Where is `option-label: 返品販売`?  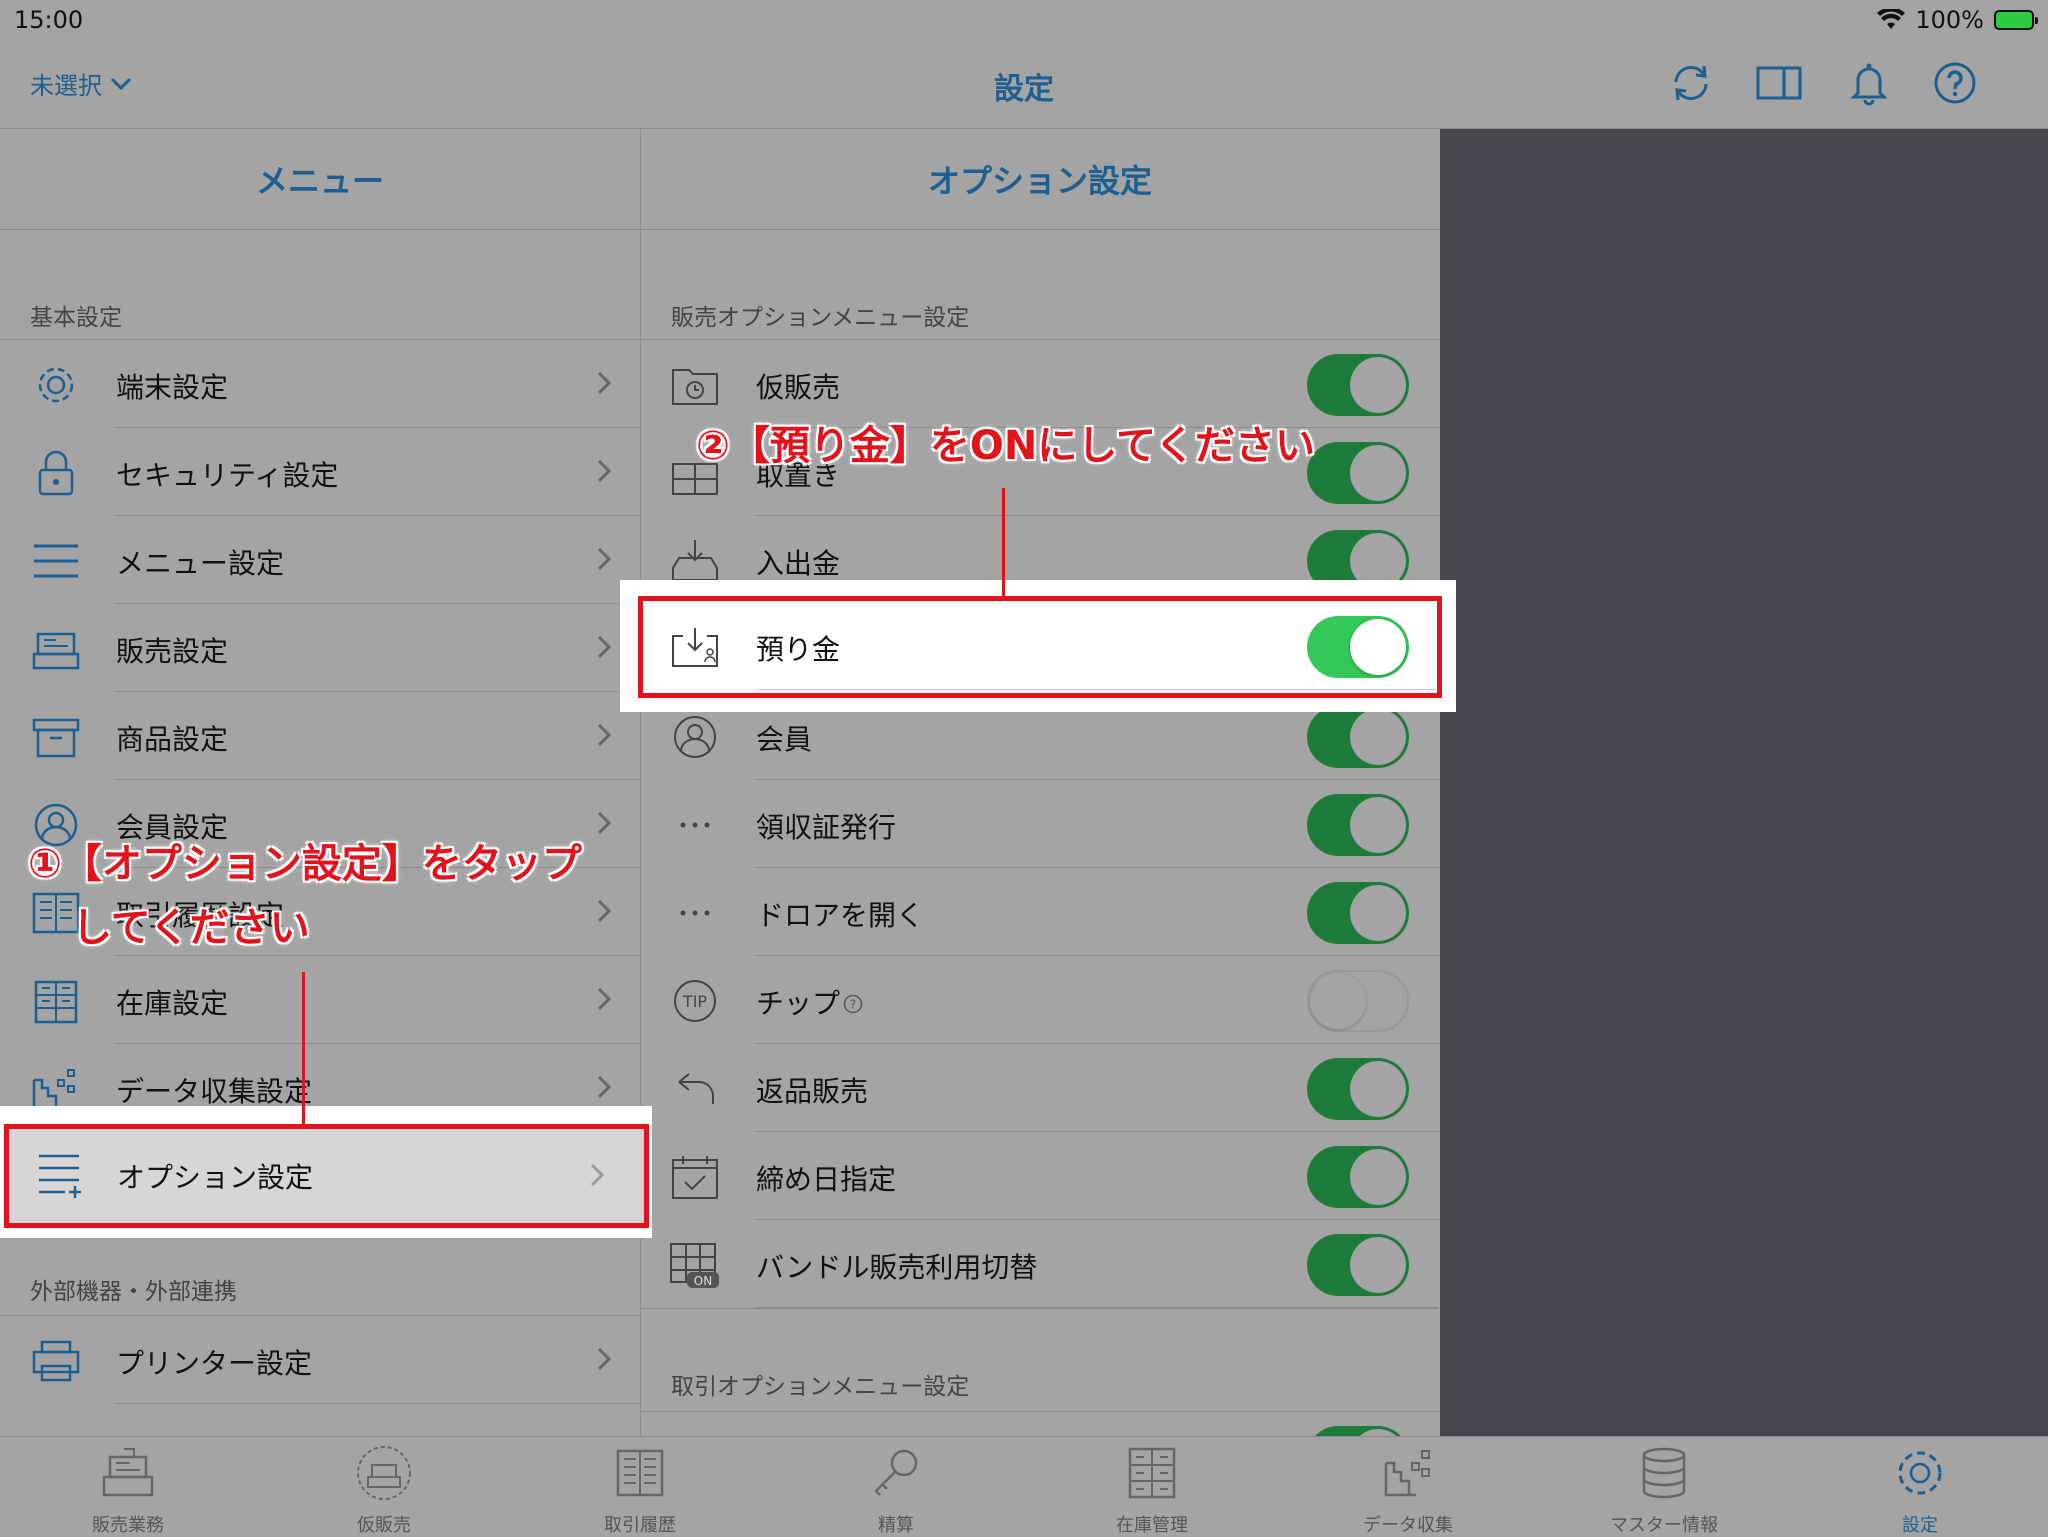
option-label: 返品販売 is located at coordinates (812, 1091).